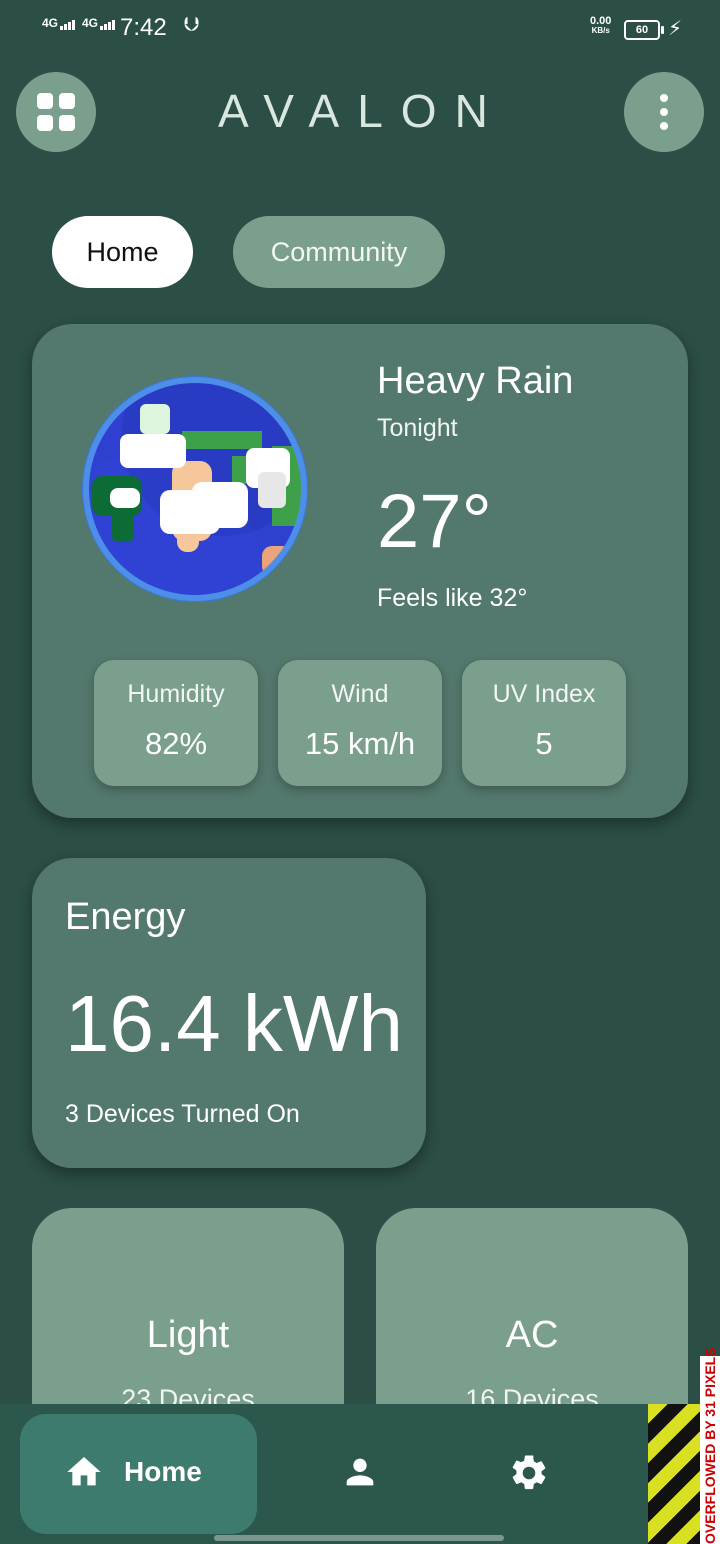 This screenshot has height=1544, width=720. I want to click on stat-label: Humidity, so click(176, 694).